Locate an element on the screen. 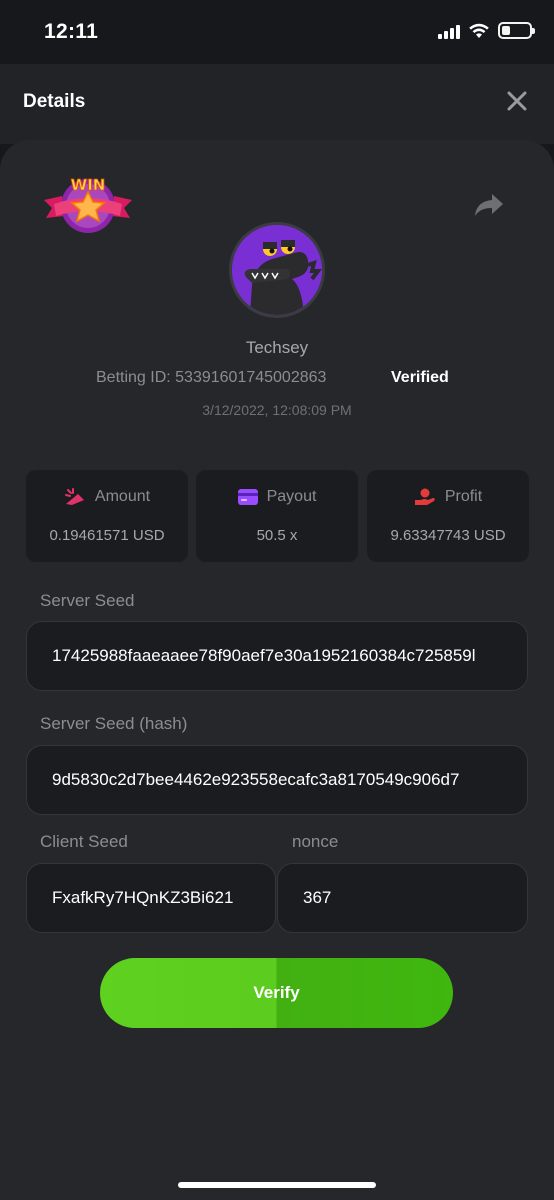 This screenshot has width=554, height=1200. card-icon is located at coordinates (247, 497).